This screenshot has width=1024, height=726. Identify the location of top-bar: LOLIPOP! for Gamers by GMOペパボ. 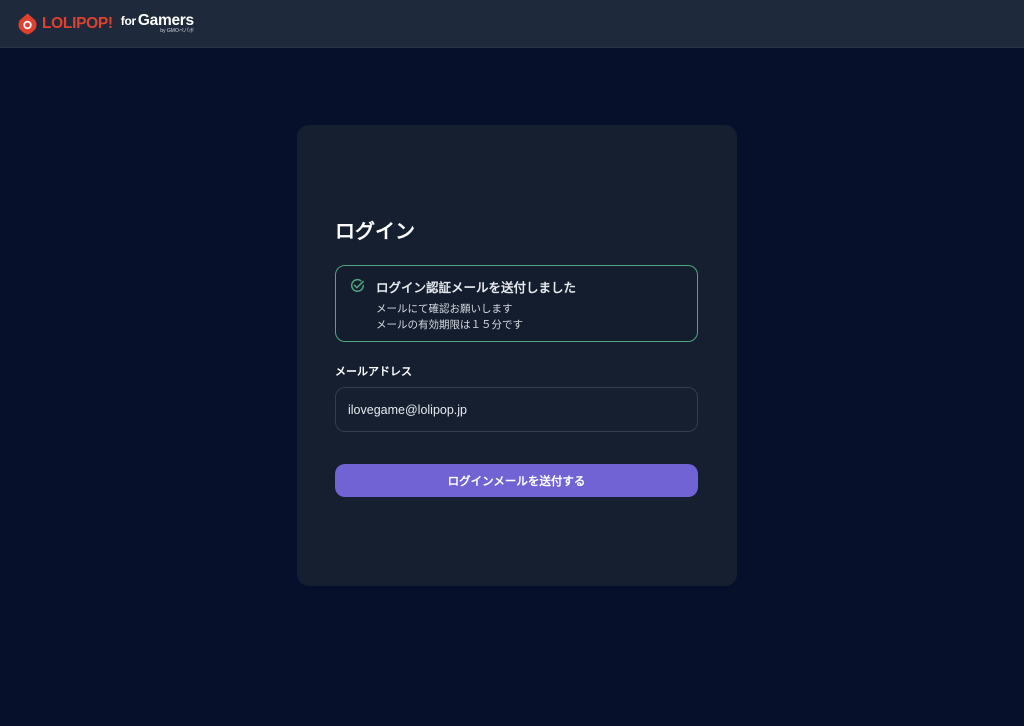
(512, 24).